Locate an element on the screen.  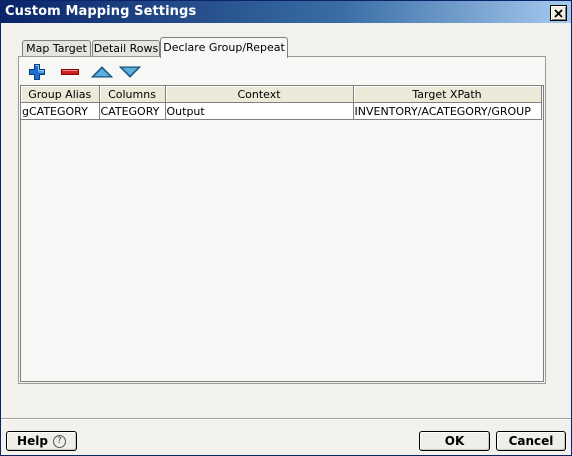
cancel-label: Cancel is located at coordinates (531, 441).